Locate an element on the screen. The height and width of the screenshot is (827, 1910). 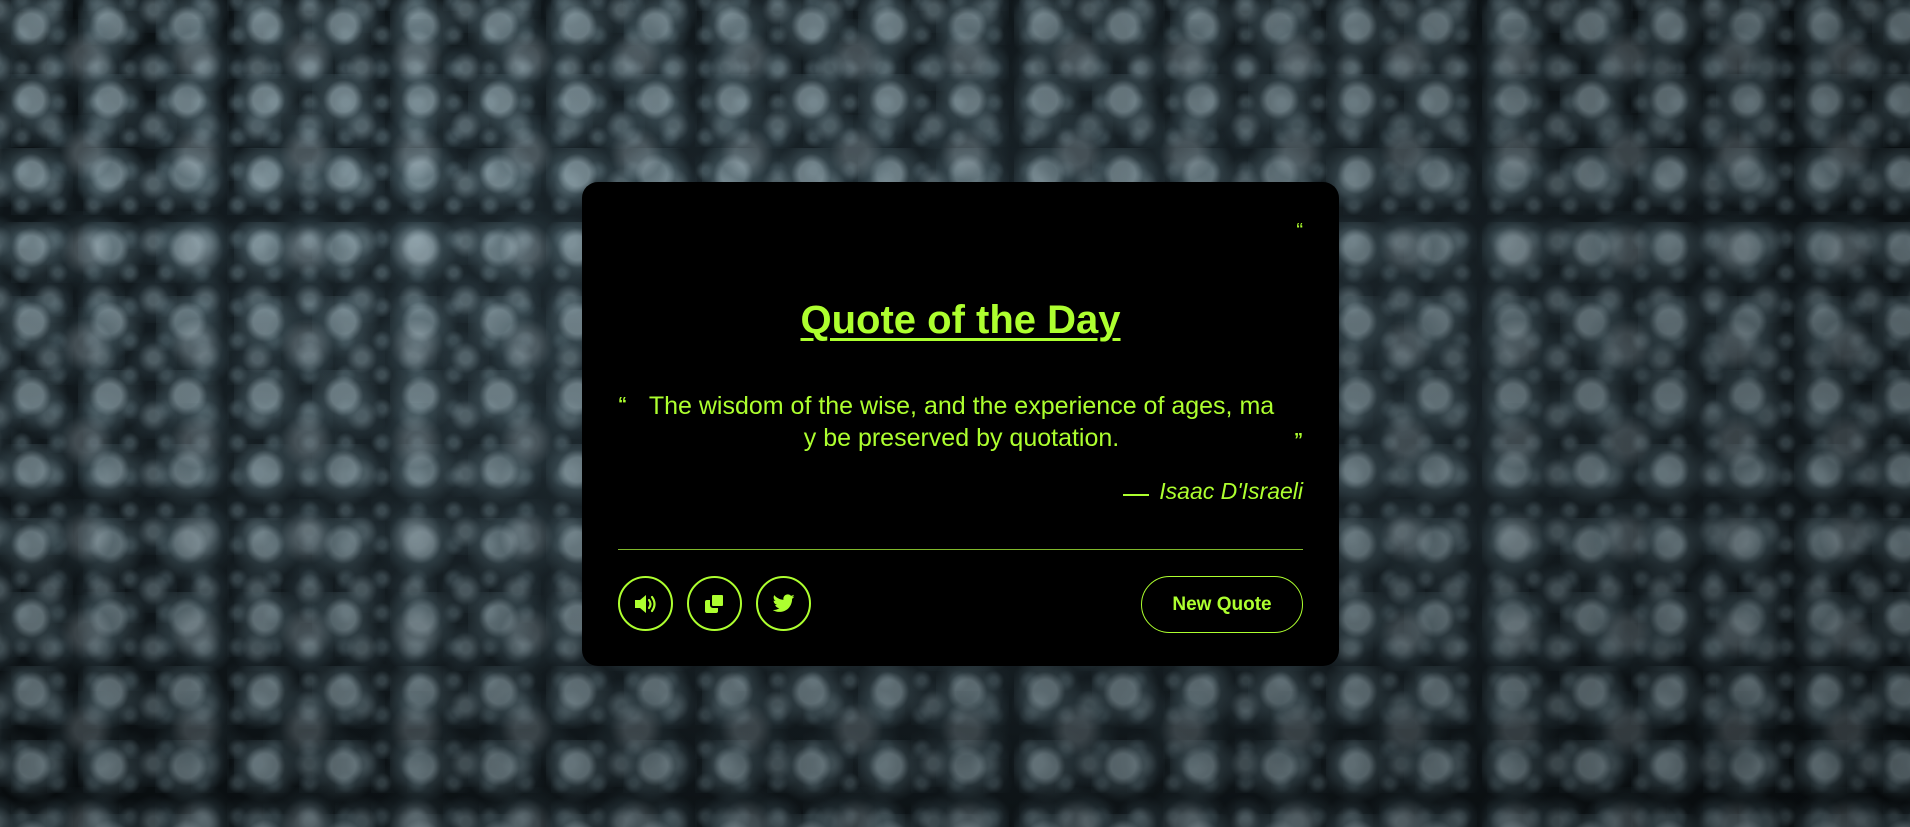
twitter-icon is located at coordinates (783, 603).